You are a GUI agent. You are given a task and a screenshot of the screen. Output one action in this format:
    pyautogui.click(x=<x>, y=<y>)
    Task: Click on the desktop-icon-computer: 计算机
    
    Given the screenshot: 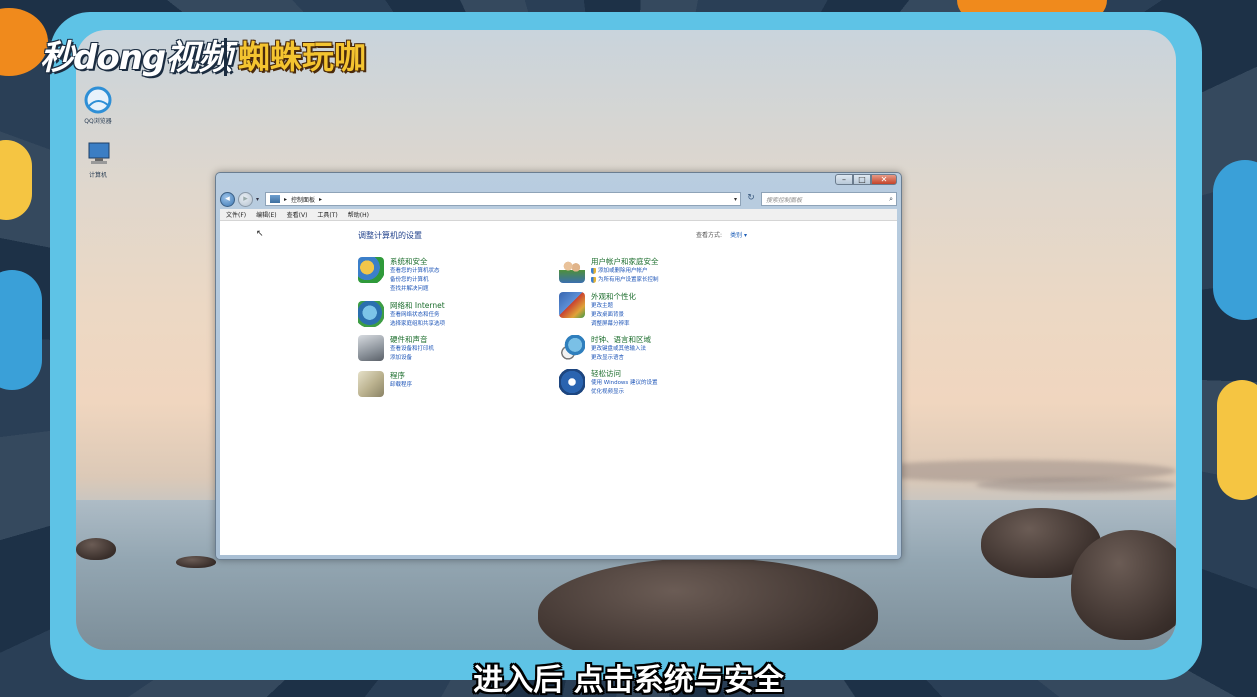 What is the action you would take?
    pyautogui.click(x=98, y=159)
    